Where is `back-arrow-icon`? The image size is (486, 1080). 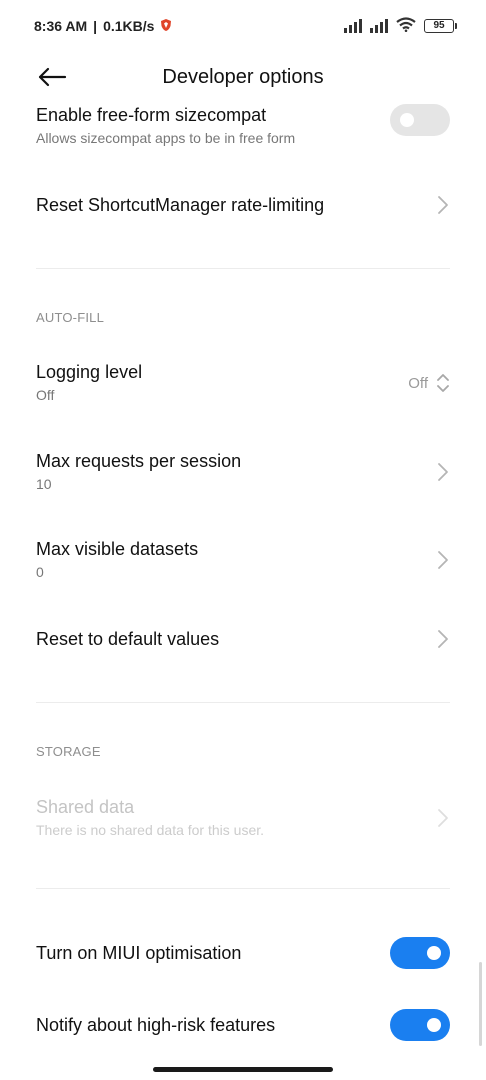
back-arrow-icon is located at coordinates (52, 77).